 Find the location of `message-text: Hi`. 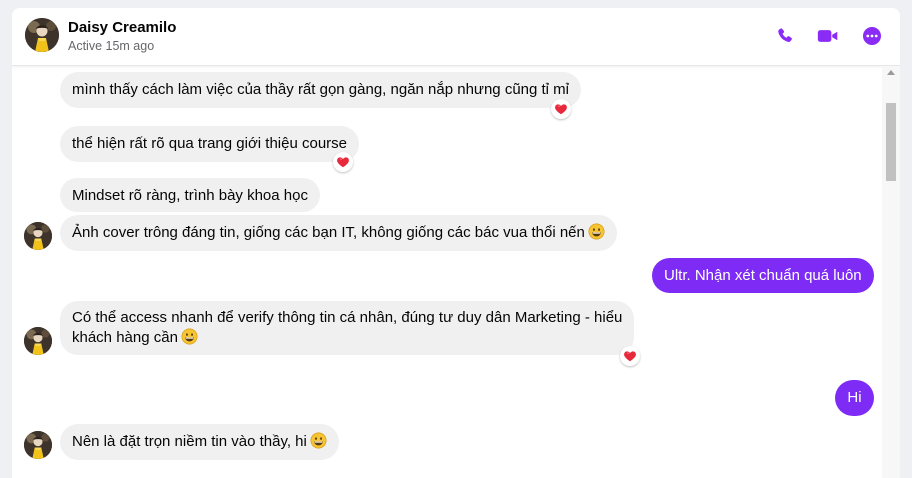

message-text: Hi is located at coordinates (854, 397).